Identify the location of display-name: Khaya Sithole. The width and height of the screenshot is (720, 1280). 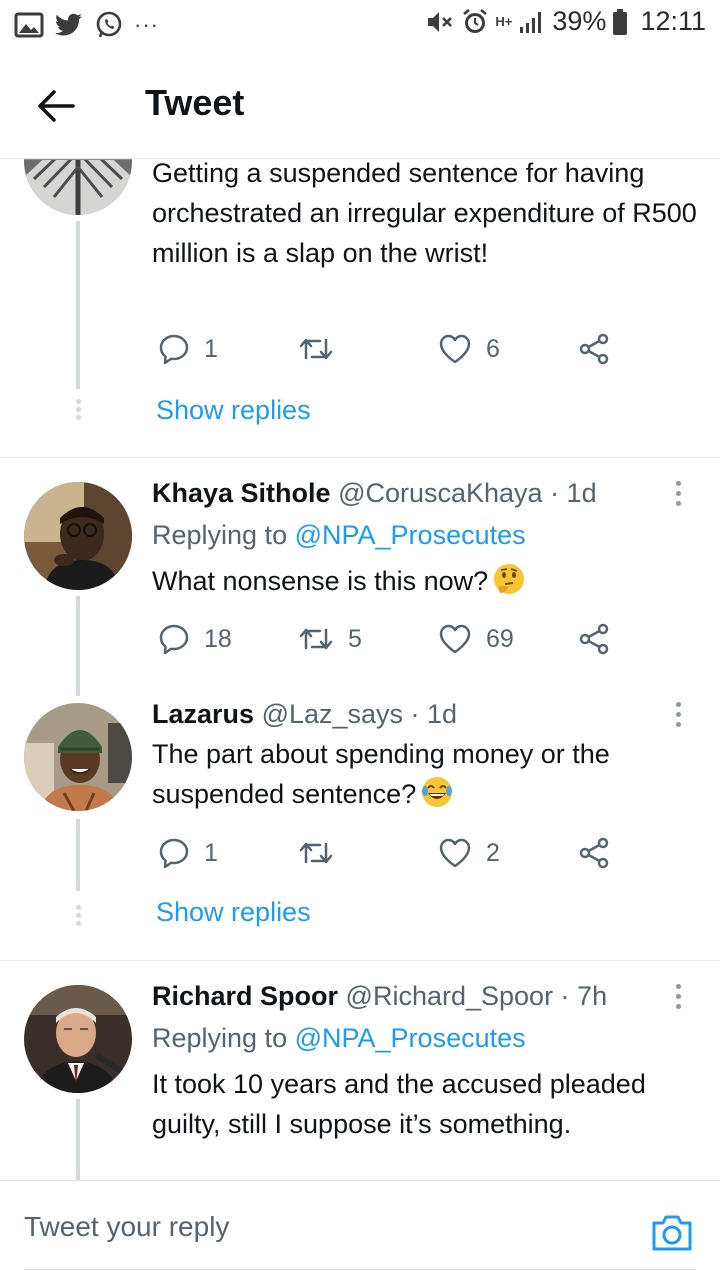
(241, 493).